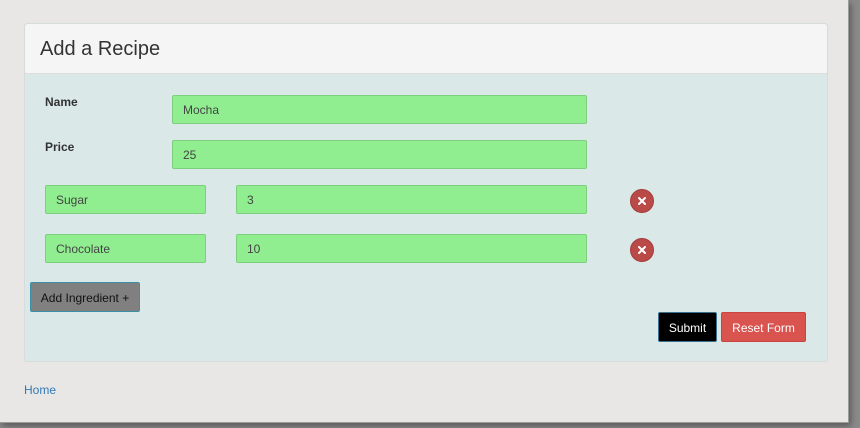 The height and width of the screenshot is (428, 860). I want to click on panel-heading: Add a Recipe, so click(426, 49).